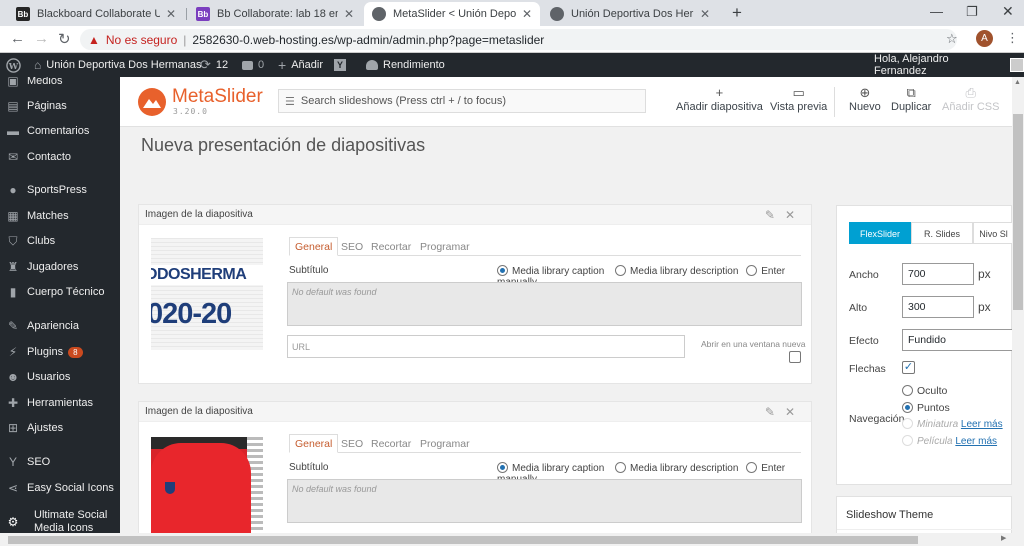  Describe the element at coordinates (309, 270) in the screenshot. I see `subtitle-label: Subtítulo` at that location.